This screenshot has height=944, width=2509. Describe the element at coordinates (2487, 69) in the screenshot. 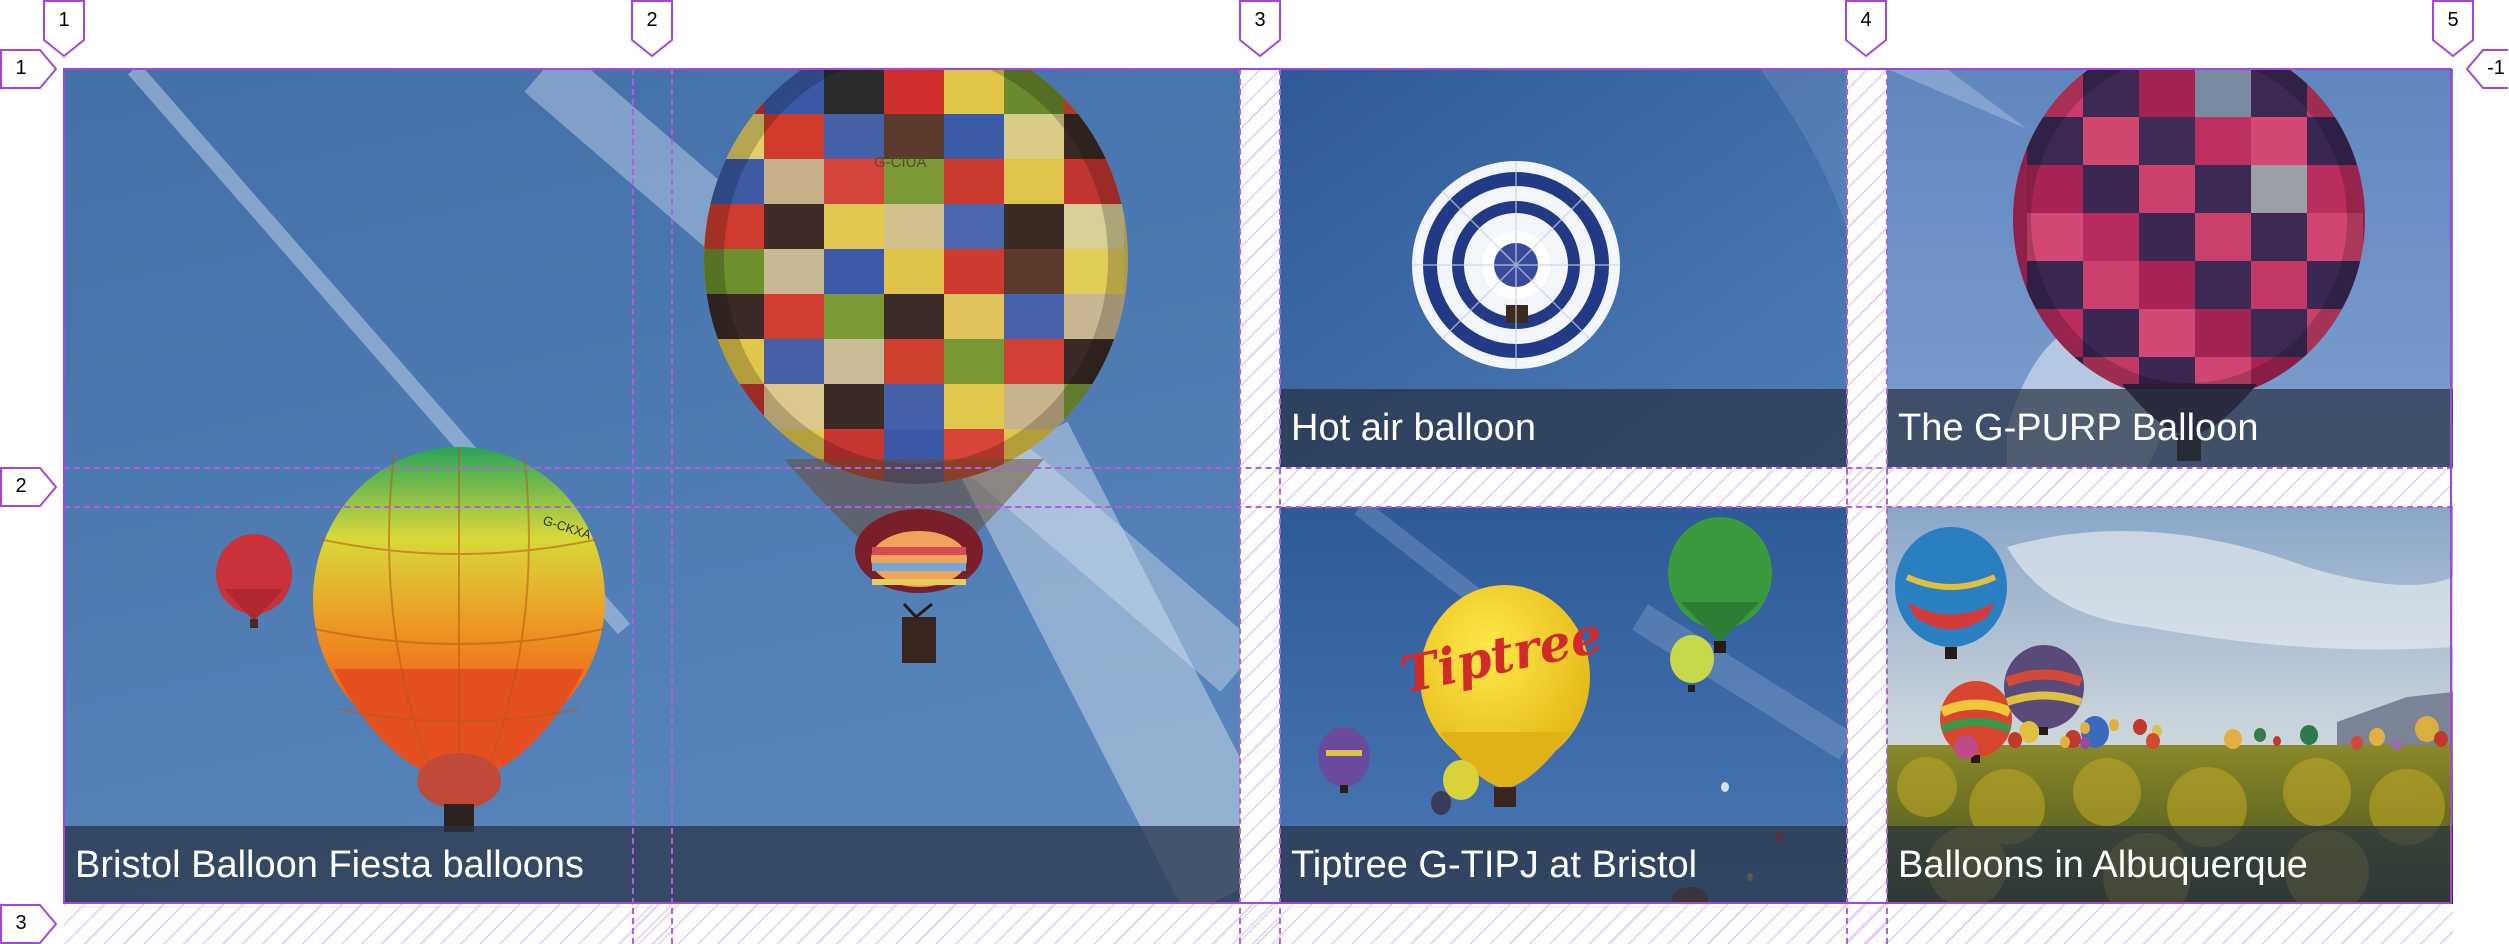

I see `row-line-marker-neg1: -1` at that location.